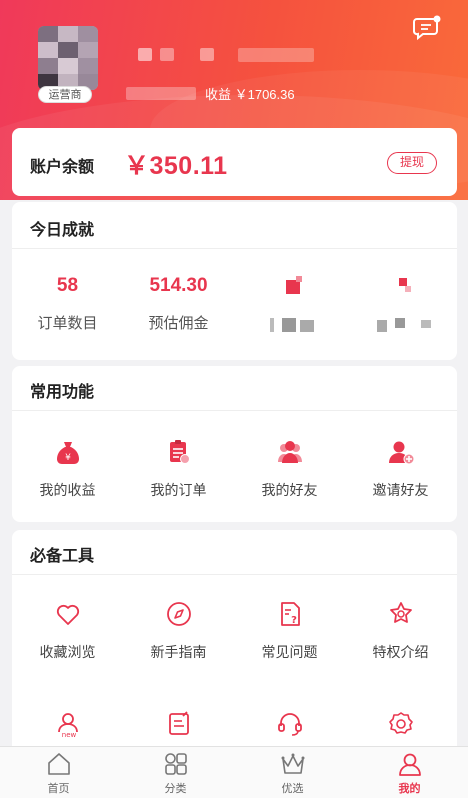  I want to click on earnings-text: 收益 ￥1706.36, so click(250, 94).